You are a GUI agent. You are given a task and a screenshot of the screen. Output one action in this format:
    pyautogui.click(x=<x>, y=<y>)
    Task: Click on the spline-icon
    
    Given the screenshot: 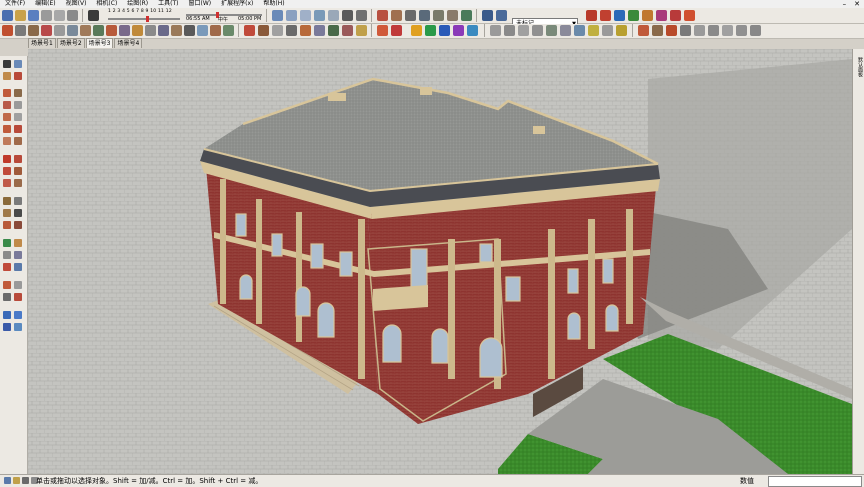 What is the action you would take?
    pyautogui.click(x=537, y=30)
    